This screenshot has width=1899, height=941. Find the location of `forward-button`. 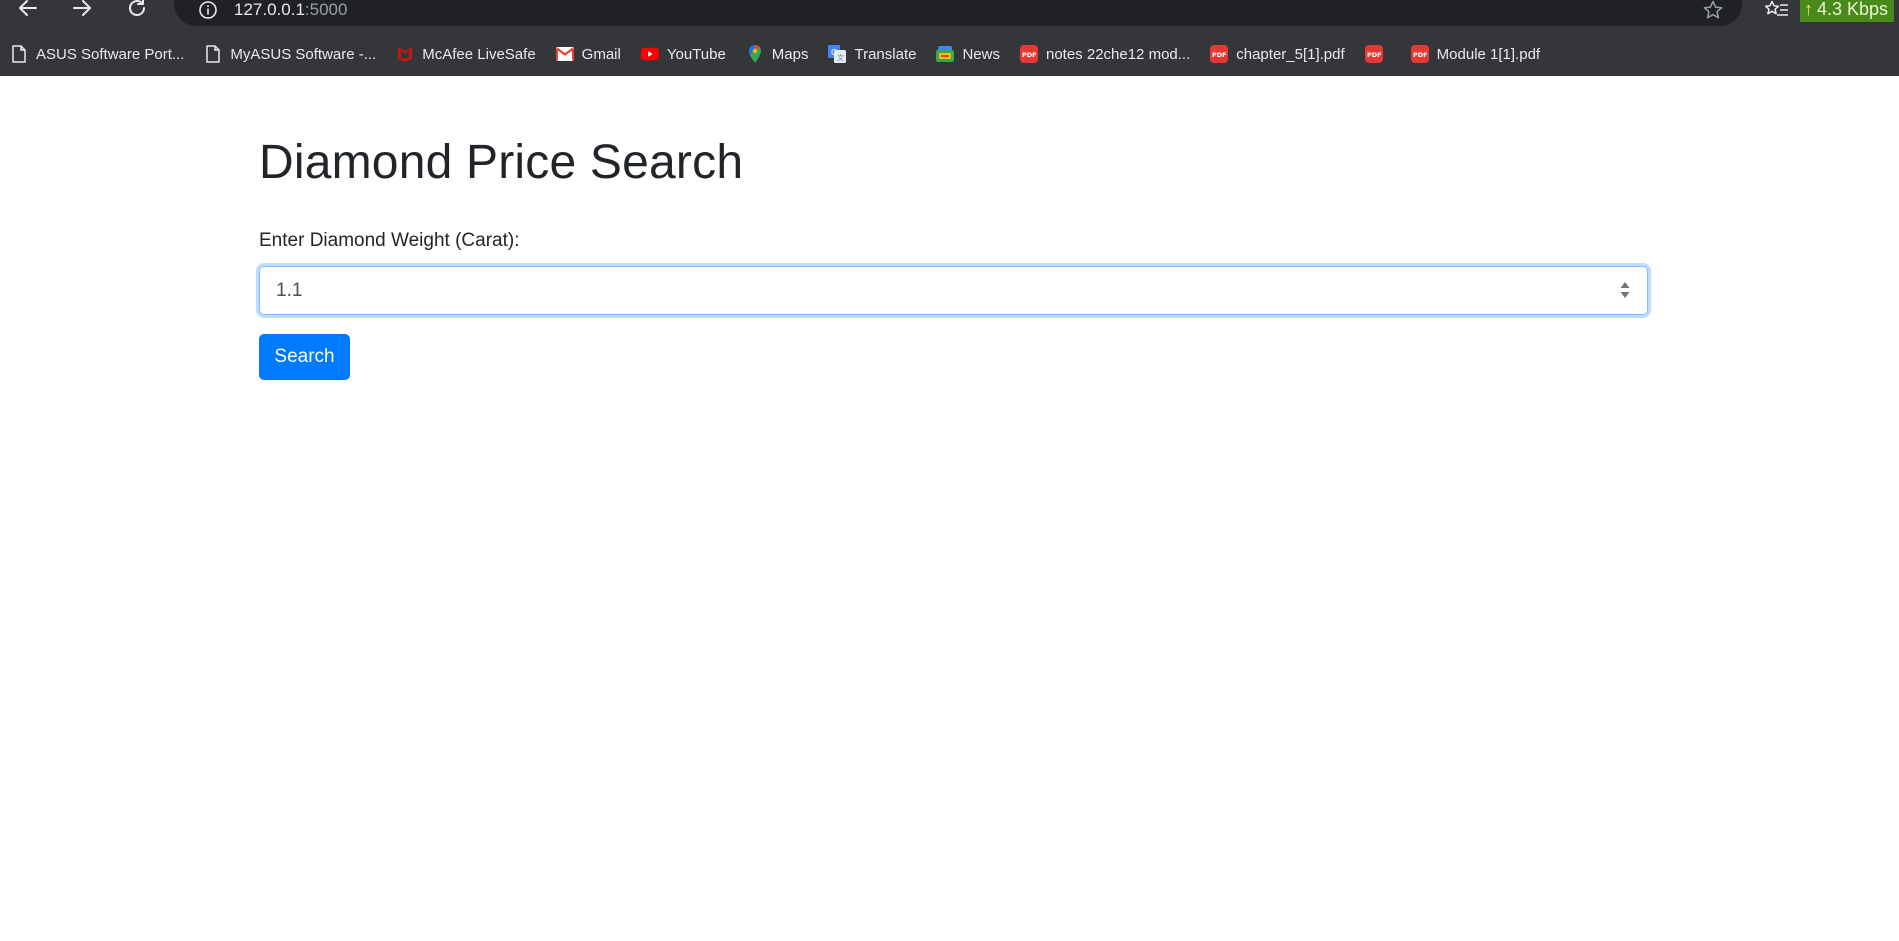

forward-button is located at coordinates (82, 11).